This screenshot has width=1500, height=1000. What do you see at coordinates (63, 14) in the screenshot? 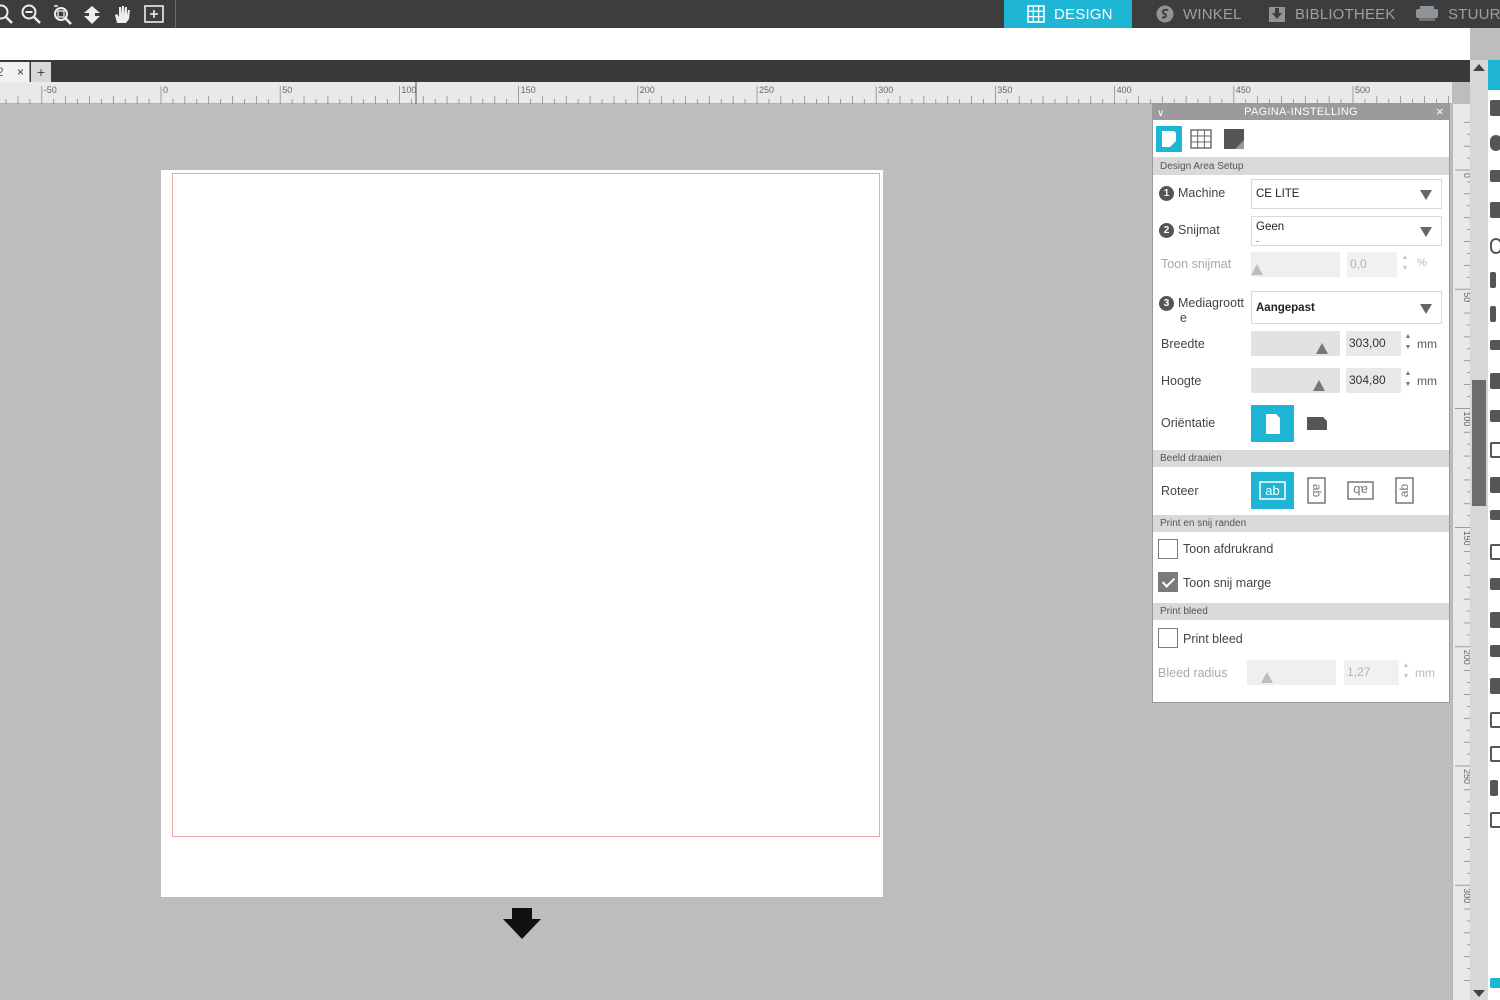
I see `zoom-fit-icon` at bounding box center [63, 14].